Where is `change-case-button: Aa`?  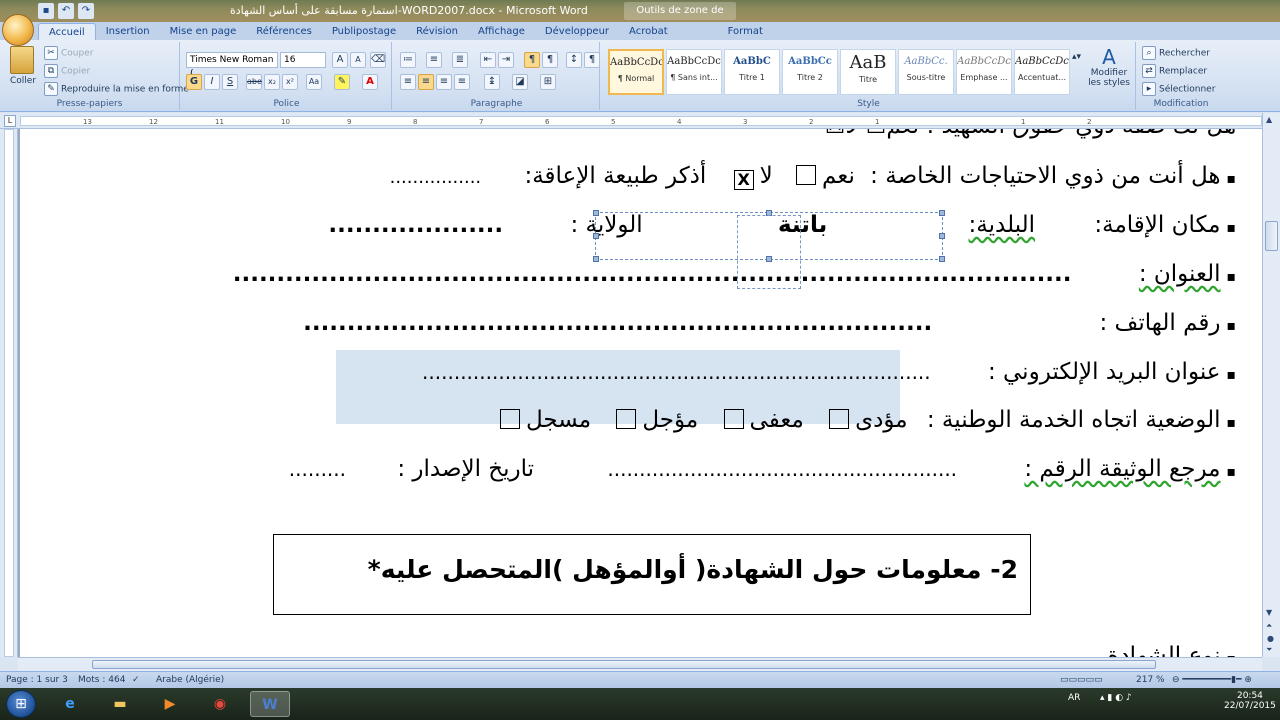
change-case-button: Aa is located at coordinates (314, 82).